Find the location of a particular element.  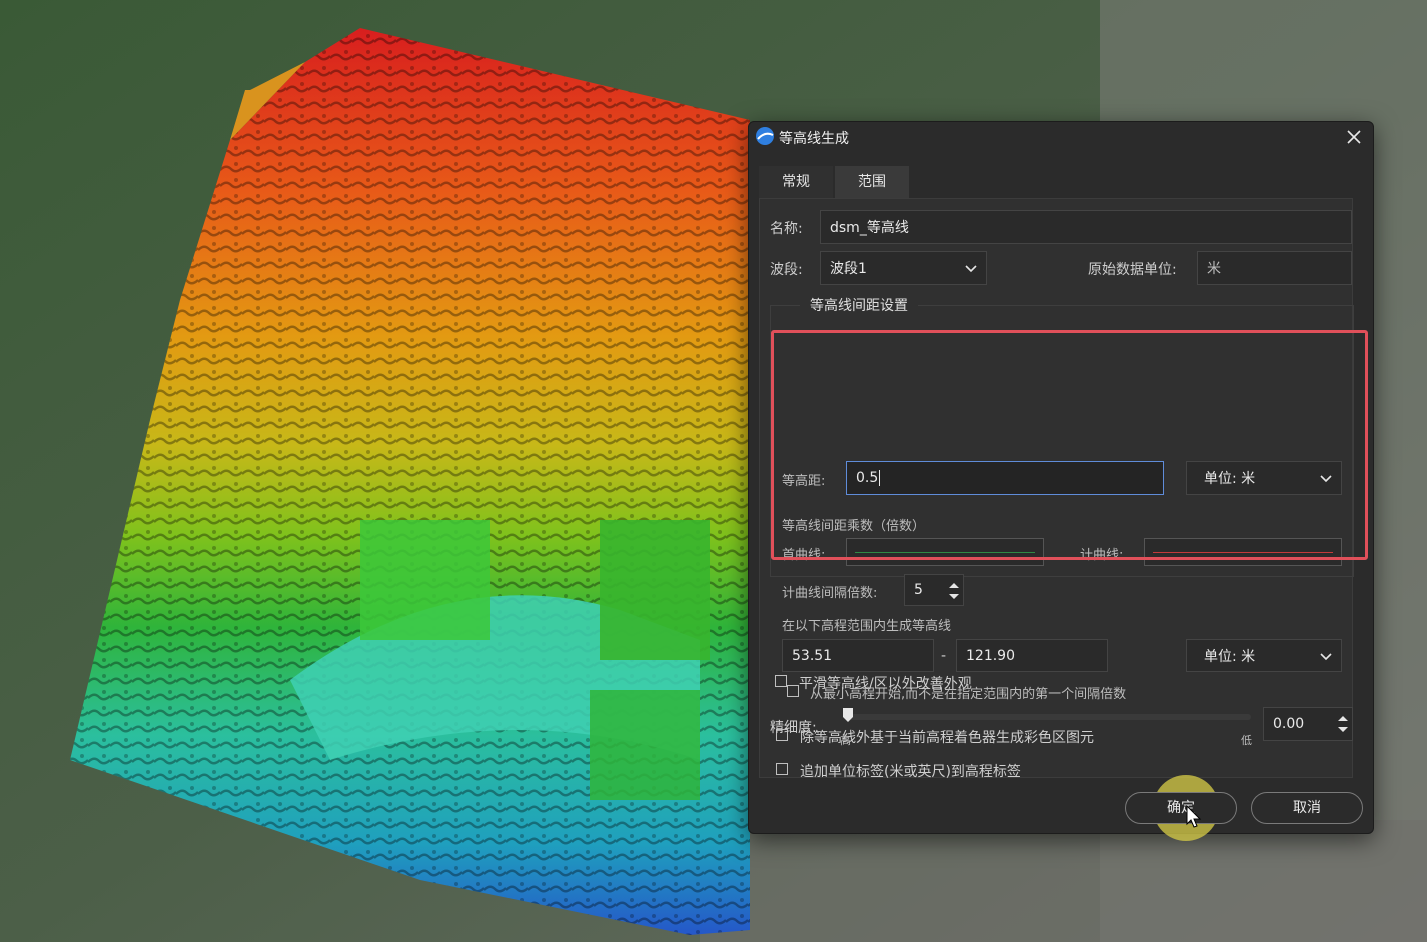

range-max-value: 121.90 is located at coordinates (990, 655).